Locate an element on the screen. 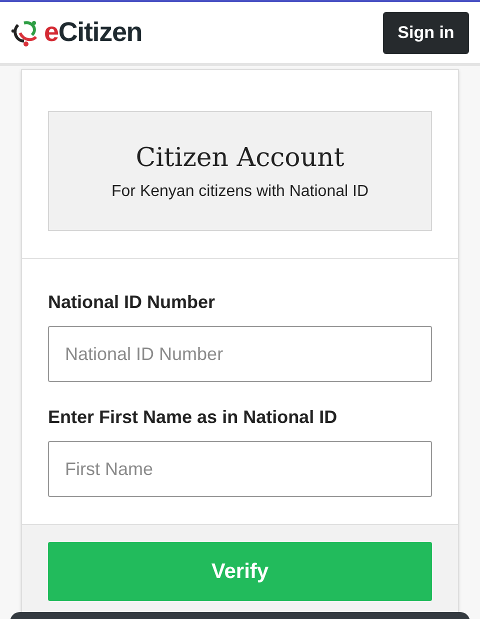 This screenshot has width=480, height=619. field-label: National ID Number is located at coordinates (132, 302).